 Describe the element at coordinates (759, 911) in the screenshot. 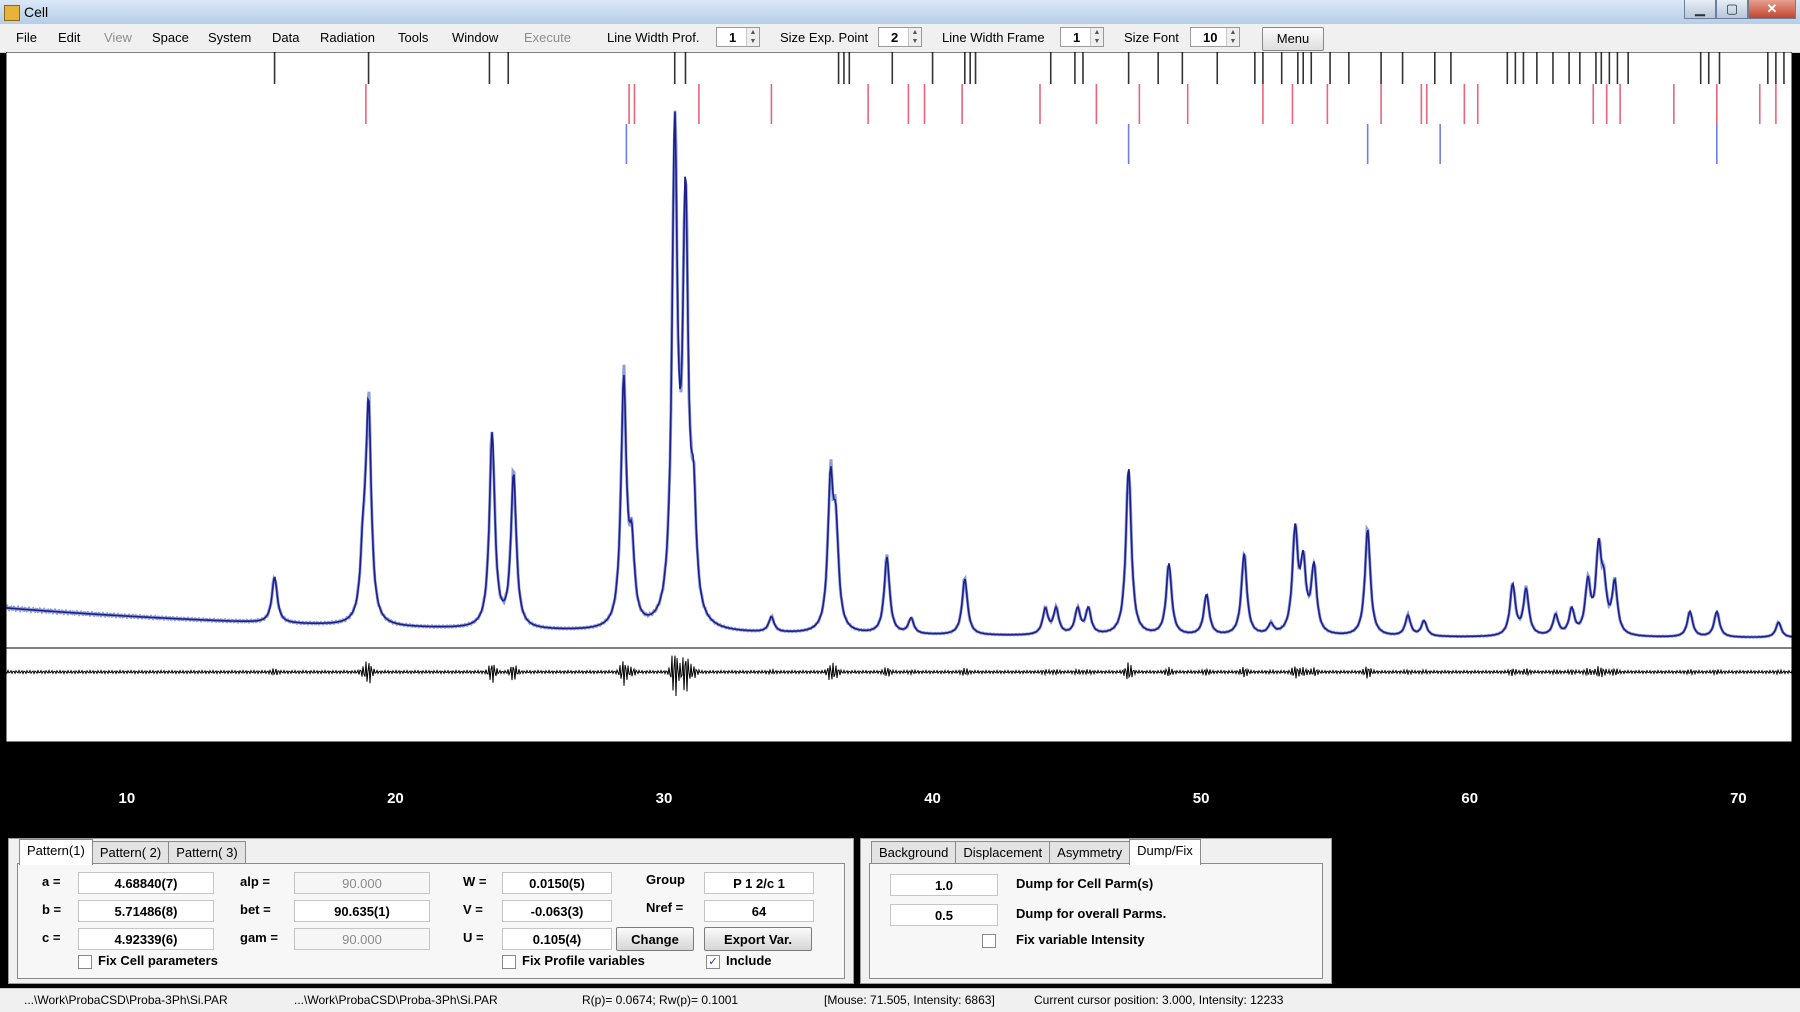

I see `nref-field: 64` at that location.